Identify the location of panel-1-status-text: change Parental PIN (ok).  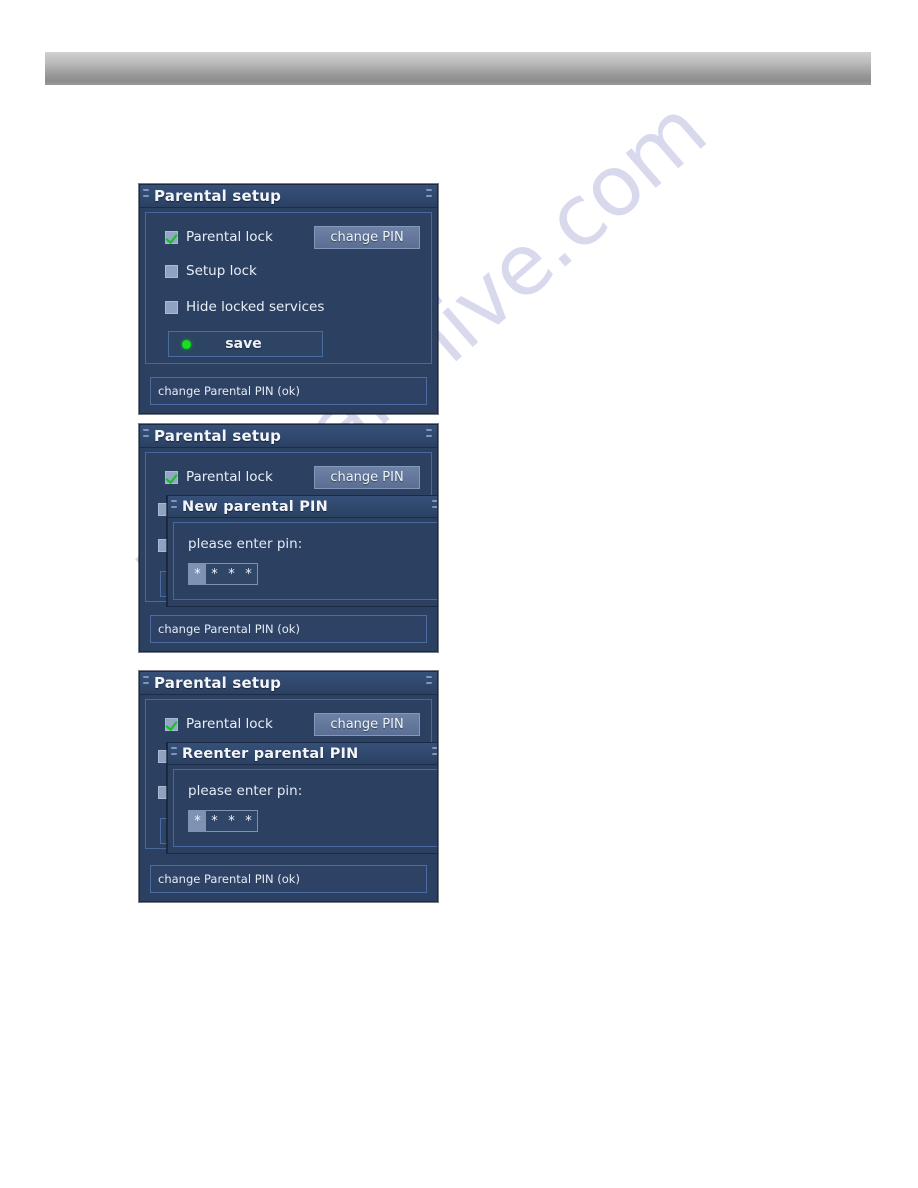
(229, 391).